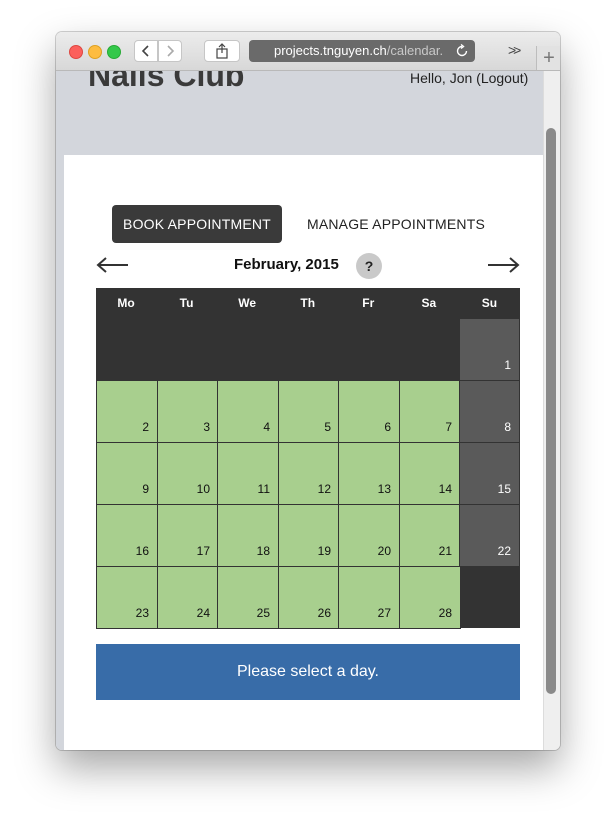 This screenshot has height=830, width=616. I want to click on calendar-day: 28, so click(430, 597).